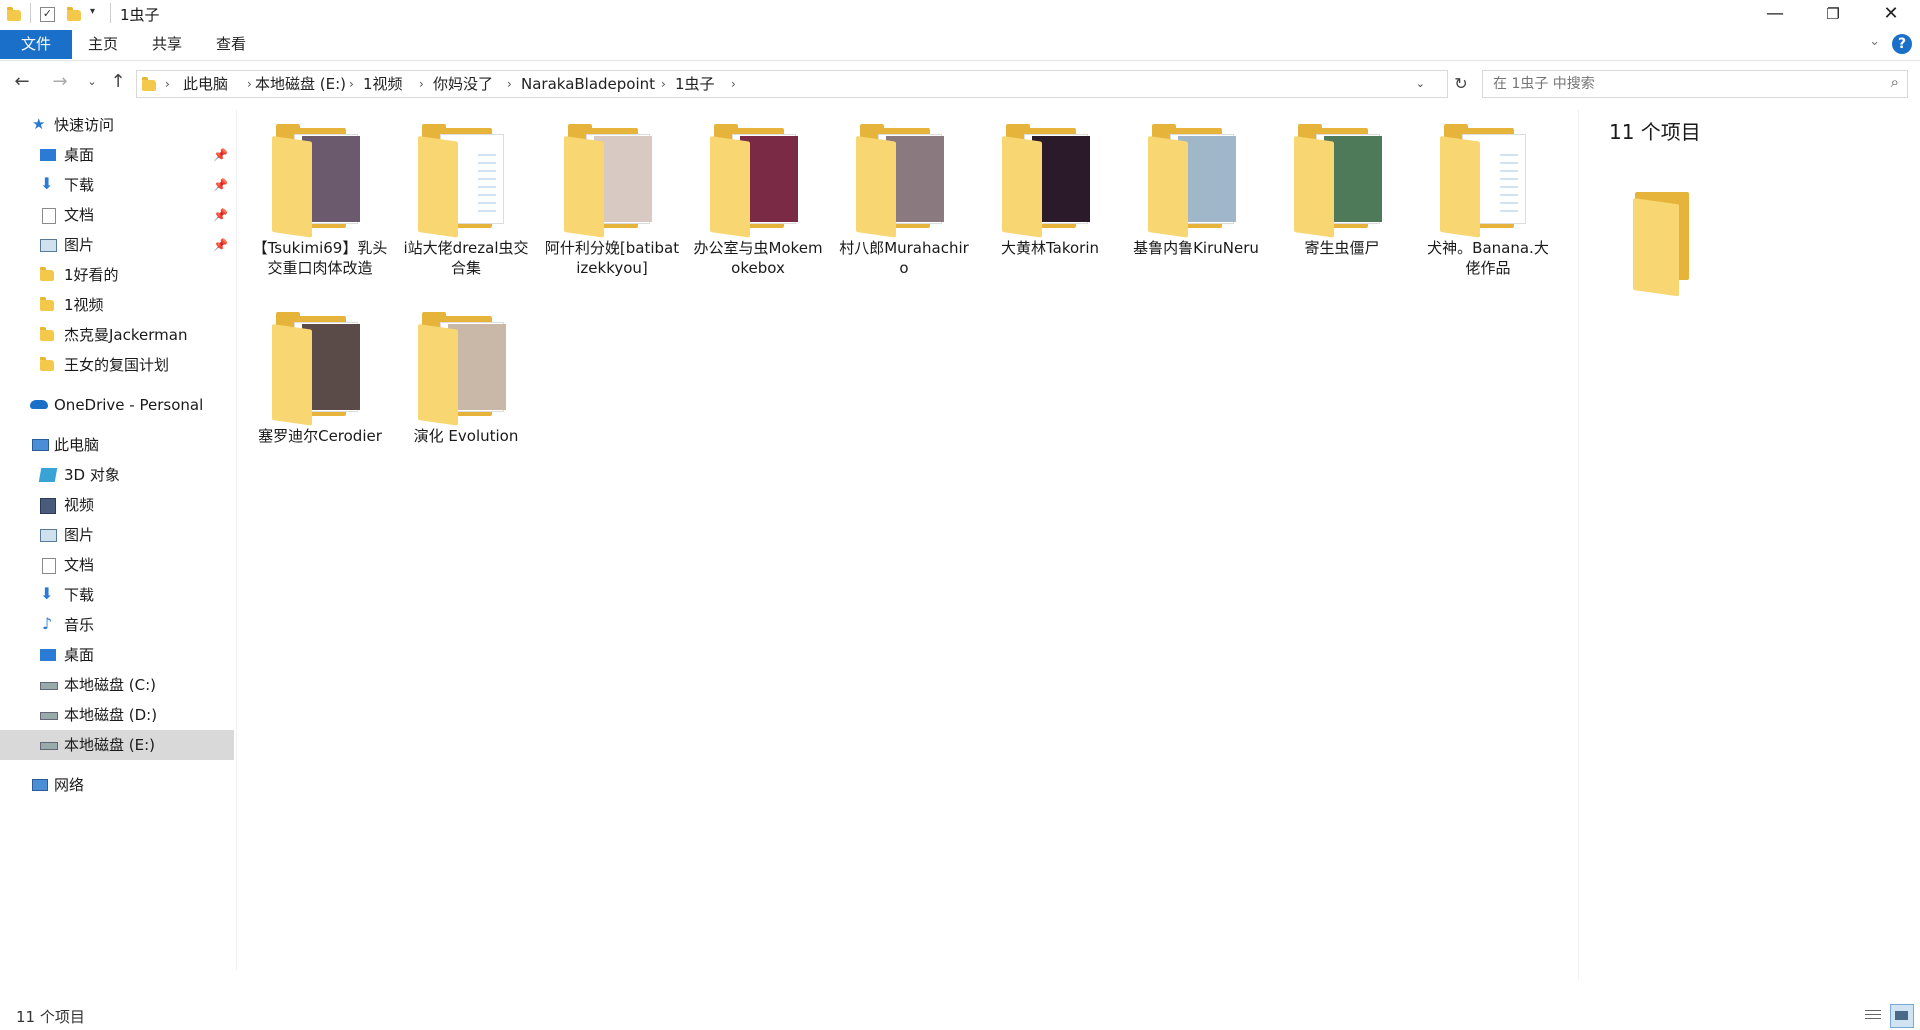  I want to click on desktop-icon, so click(48, 155).